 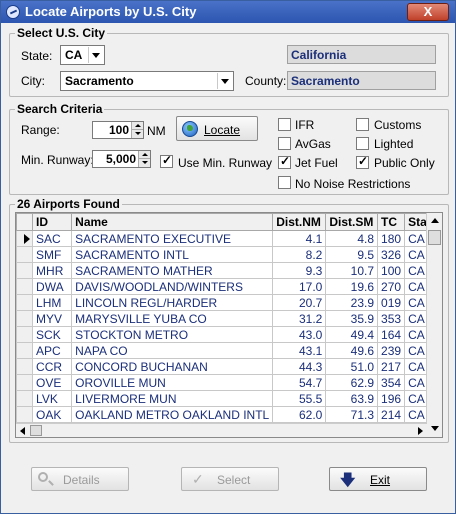 What do you see at coordinates (391, 254) in the screenshot?
I see `cell-tc: 326` at bounding box center [391, 254].